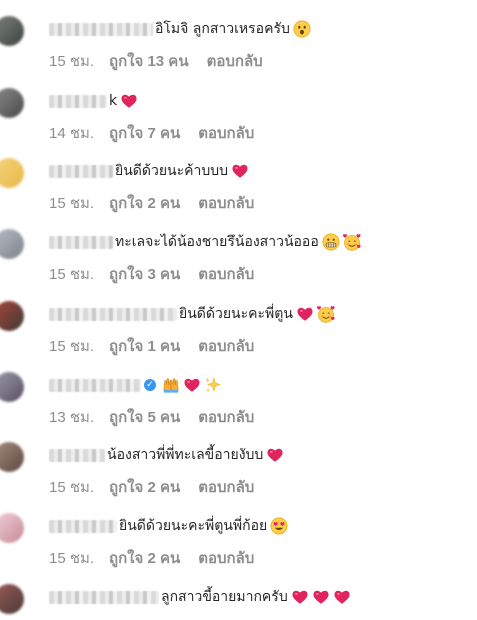 Image resolution: width=477 pixels, height=620 pixels. What do you see at coordinates (72, 133) in the screenshot?
I see `comment-timestamp: 14 ชม.` at bounding box center [72, 133].